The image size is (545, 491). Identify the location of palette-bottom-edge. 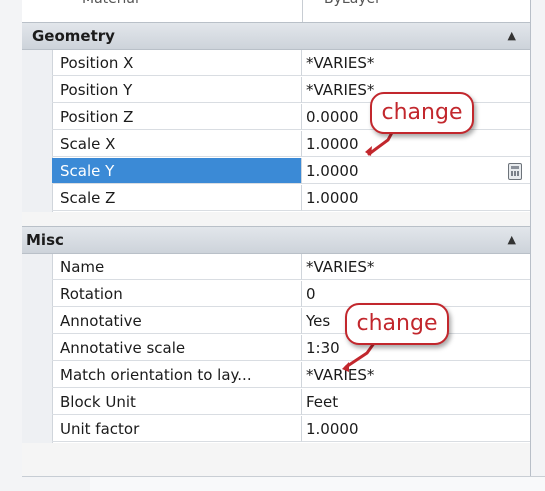
(317, 483).